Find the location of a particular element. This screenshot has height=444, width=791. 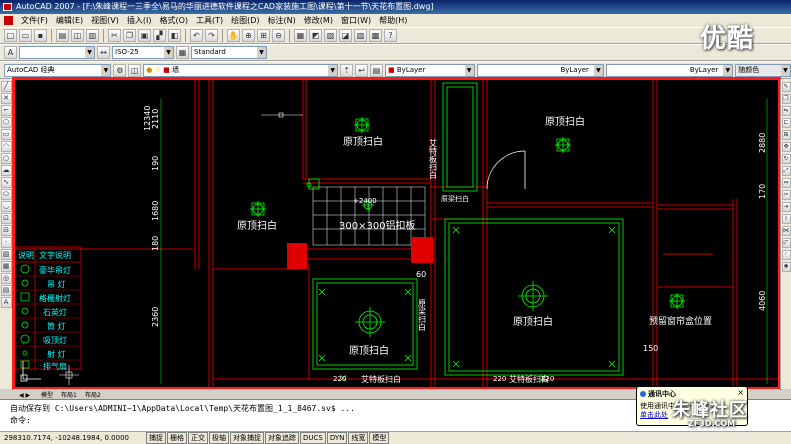

join-icon: ⋈ is located at coordinates (786, 231).